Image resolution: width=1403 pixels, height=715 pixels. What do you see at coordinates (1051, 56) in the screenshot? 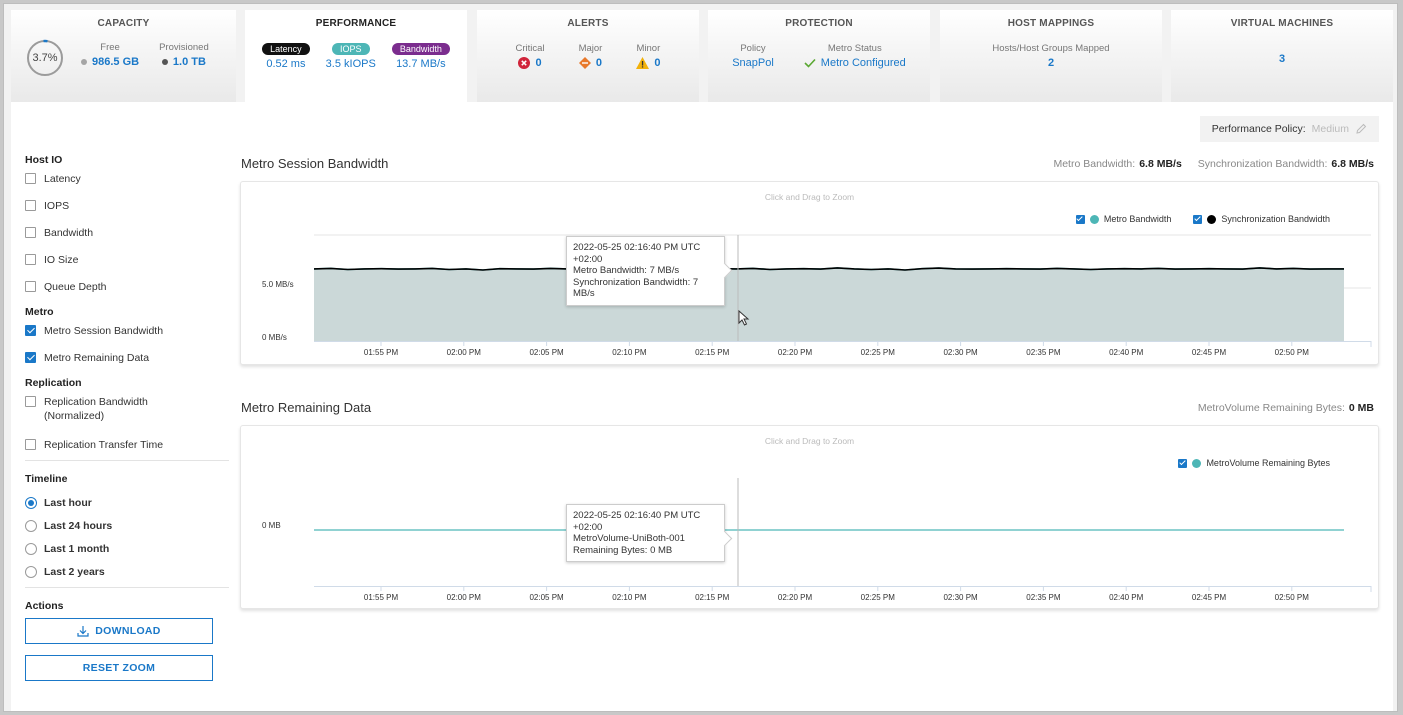
I see `tile-host-mappings: HOST MAPPINGS Hosts/Host Groups Mapped 2` at bounding box center [1051, 56].